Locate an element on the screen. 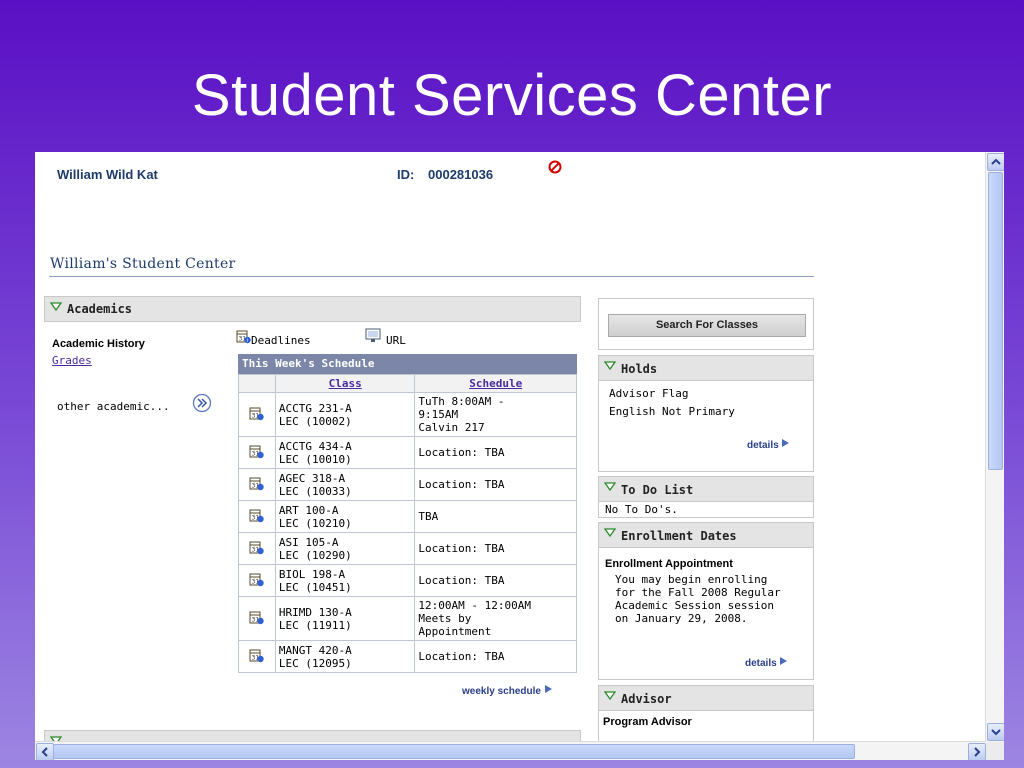 The height and width of the screenshot is (768, 1024). schedule-line: Appointment is located at coordinates (455, 631).